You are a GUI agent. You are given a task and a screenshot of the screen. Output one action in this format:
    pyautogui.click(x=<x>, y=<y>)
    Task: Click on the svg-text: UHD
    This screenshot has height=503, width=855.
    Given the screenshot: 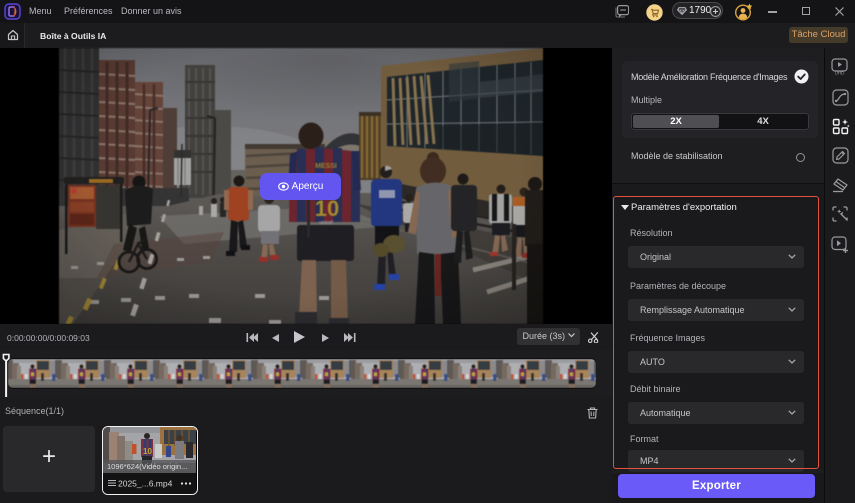 What is the action you would take?
    pyautogui.click(x=840, y=73)
    